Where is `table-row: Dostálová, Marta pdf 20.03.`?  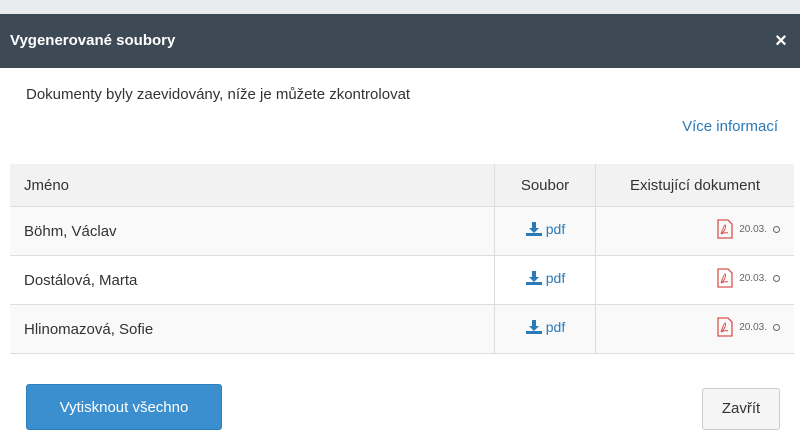 table-row: Dostálová, Marta pdf 20.03. is located at coordinates (402, 280).